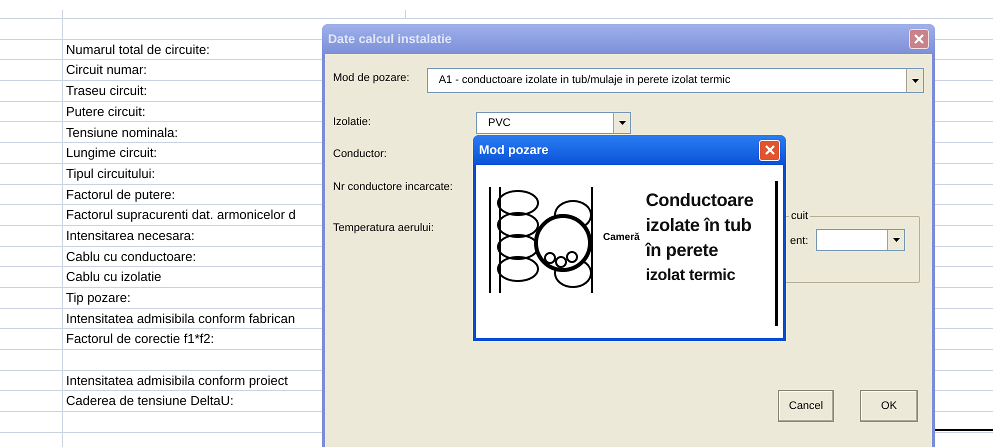  Describe the element at coordinates (98, 298) in the screenshot. I see `cell-text: Tip pozare:` at that location.